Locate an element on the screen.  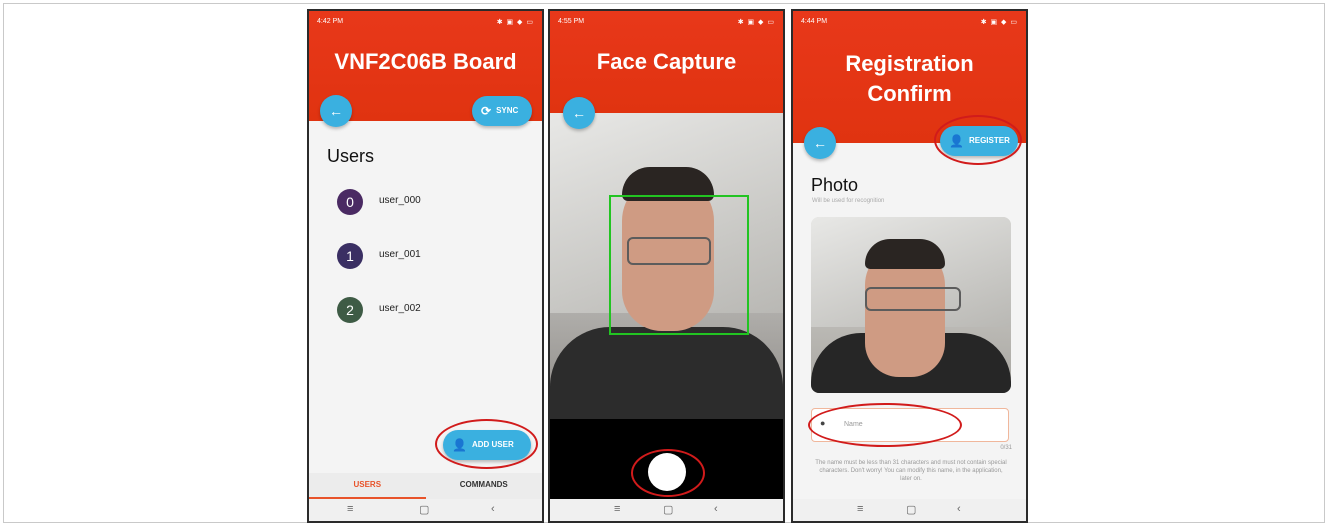
status-bar: 4:42 PM ✱ ▣ ◆ ▭ is located at coordinates (425, 23).